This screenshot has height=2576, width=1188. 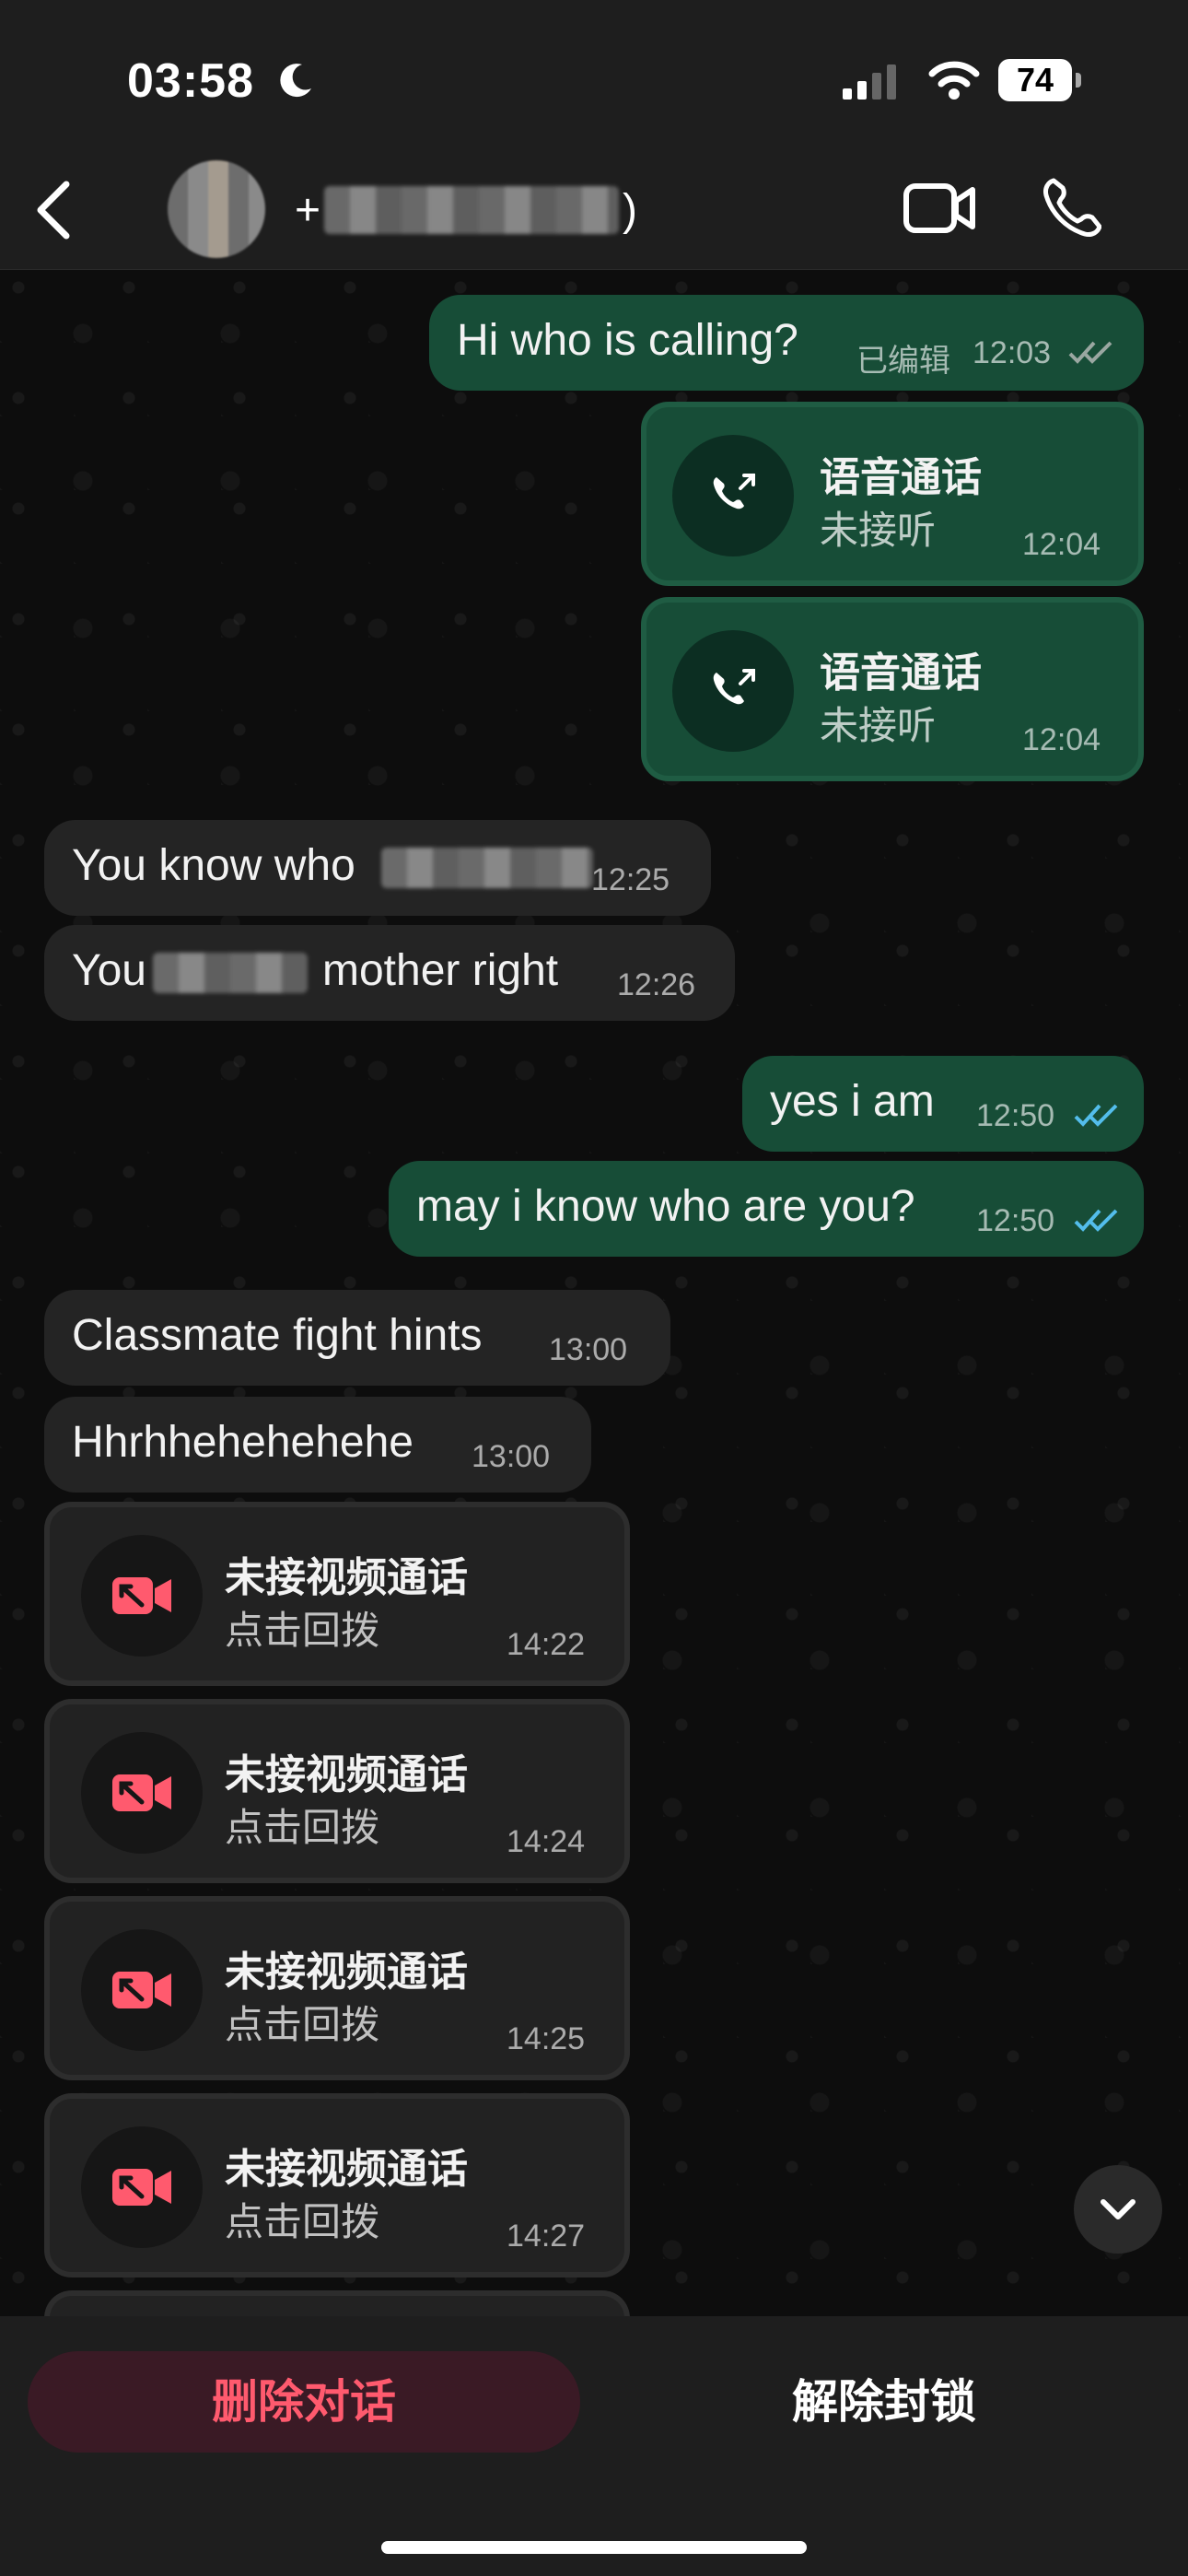 What do you see at coordinates (594, 2446) in the screenshot?
I see `blocked-chat-actions: 删除对话 解除封锁` at bounding box center [594, 2446].